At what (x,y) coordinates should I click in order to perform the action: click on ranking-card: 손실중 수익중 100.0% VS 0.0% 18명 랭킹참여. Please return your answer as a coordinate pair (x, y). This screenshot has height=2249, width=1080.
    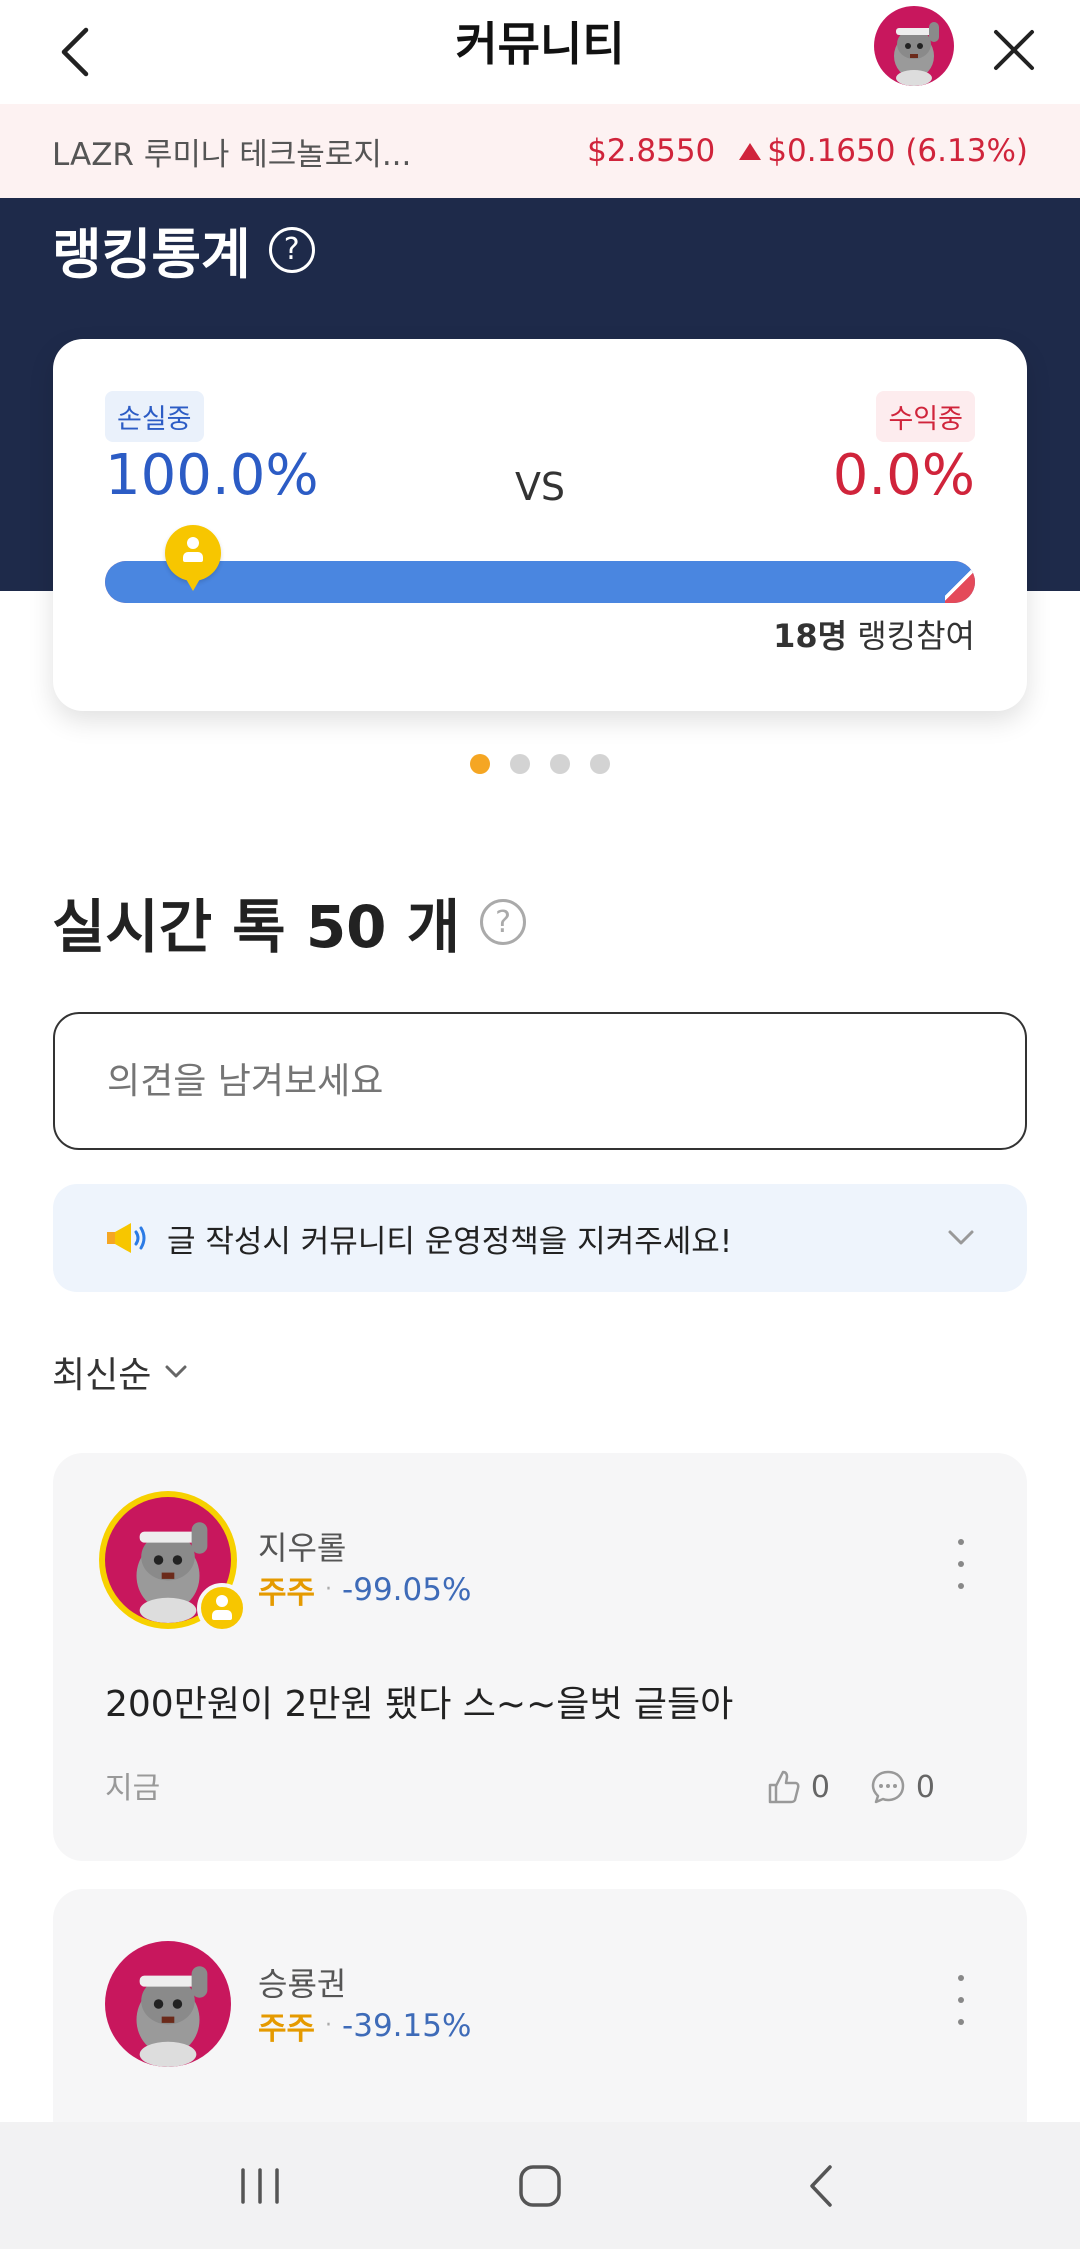
    Looking at the image, I should click on (540, 525).